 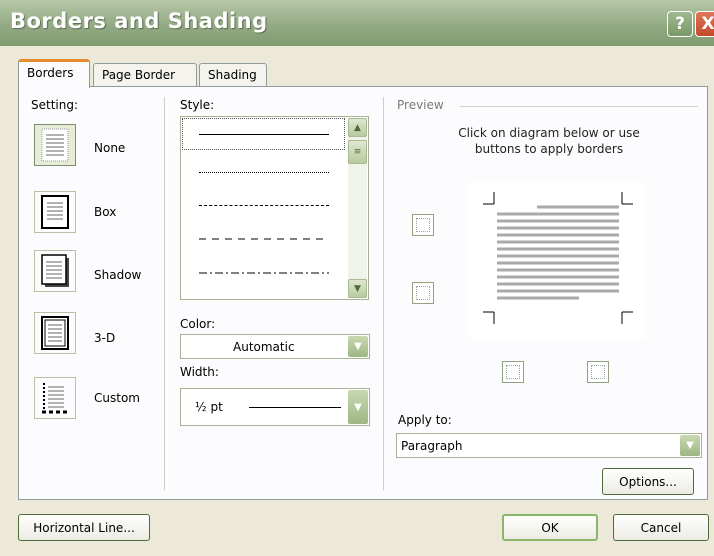 What do you see at coordinates (264, 172) in the screenshot?
I see `style-line-dotted` at bounding box center [264, 172].